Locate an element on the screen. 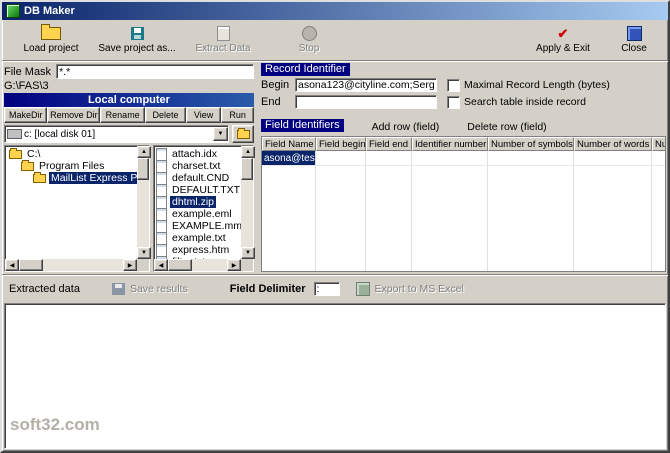 This screenshot has height=453, width=670. file-label: DEFAULT.TXT is located at coordinates (206, 190).